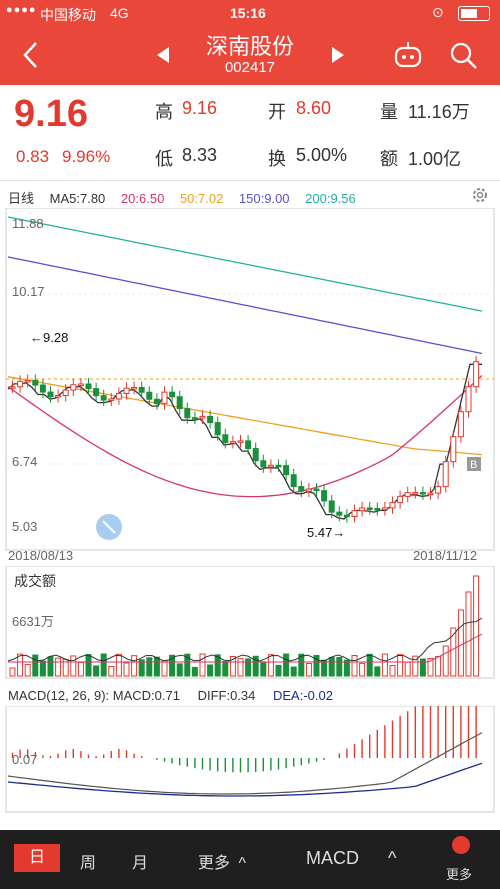 The image size is (500, 889). I want to click on y-axis-top: 11.88, so click(28, 223).